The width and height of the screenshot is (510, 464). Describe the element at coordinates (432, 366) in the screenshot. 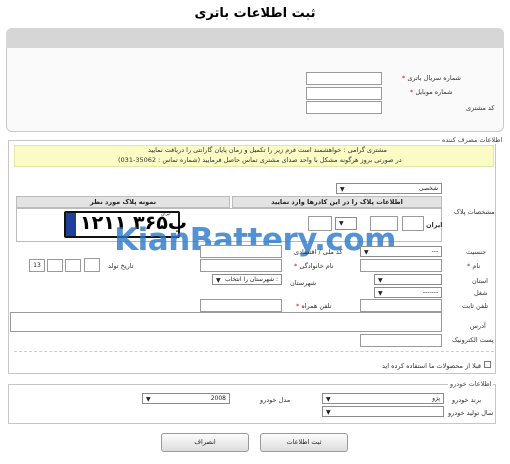

I see `used-before-label: قبلا از محصولات ما استفاده کرده اید` at that location.